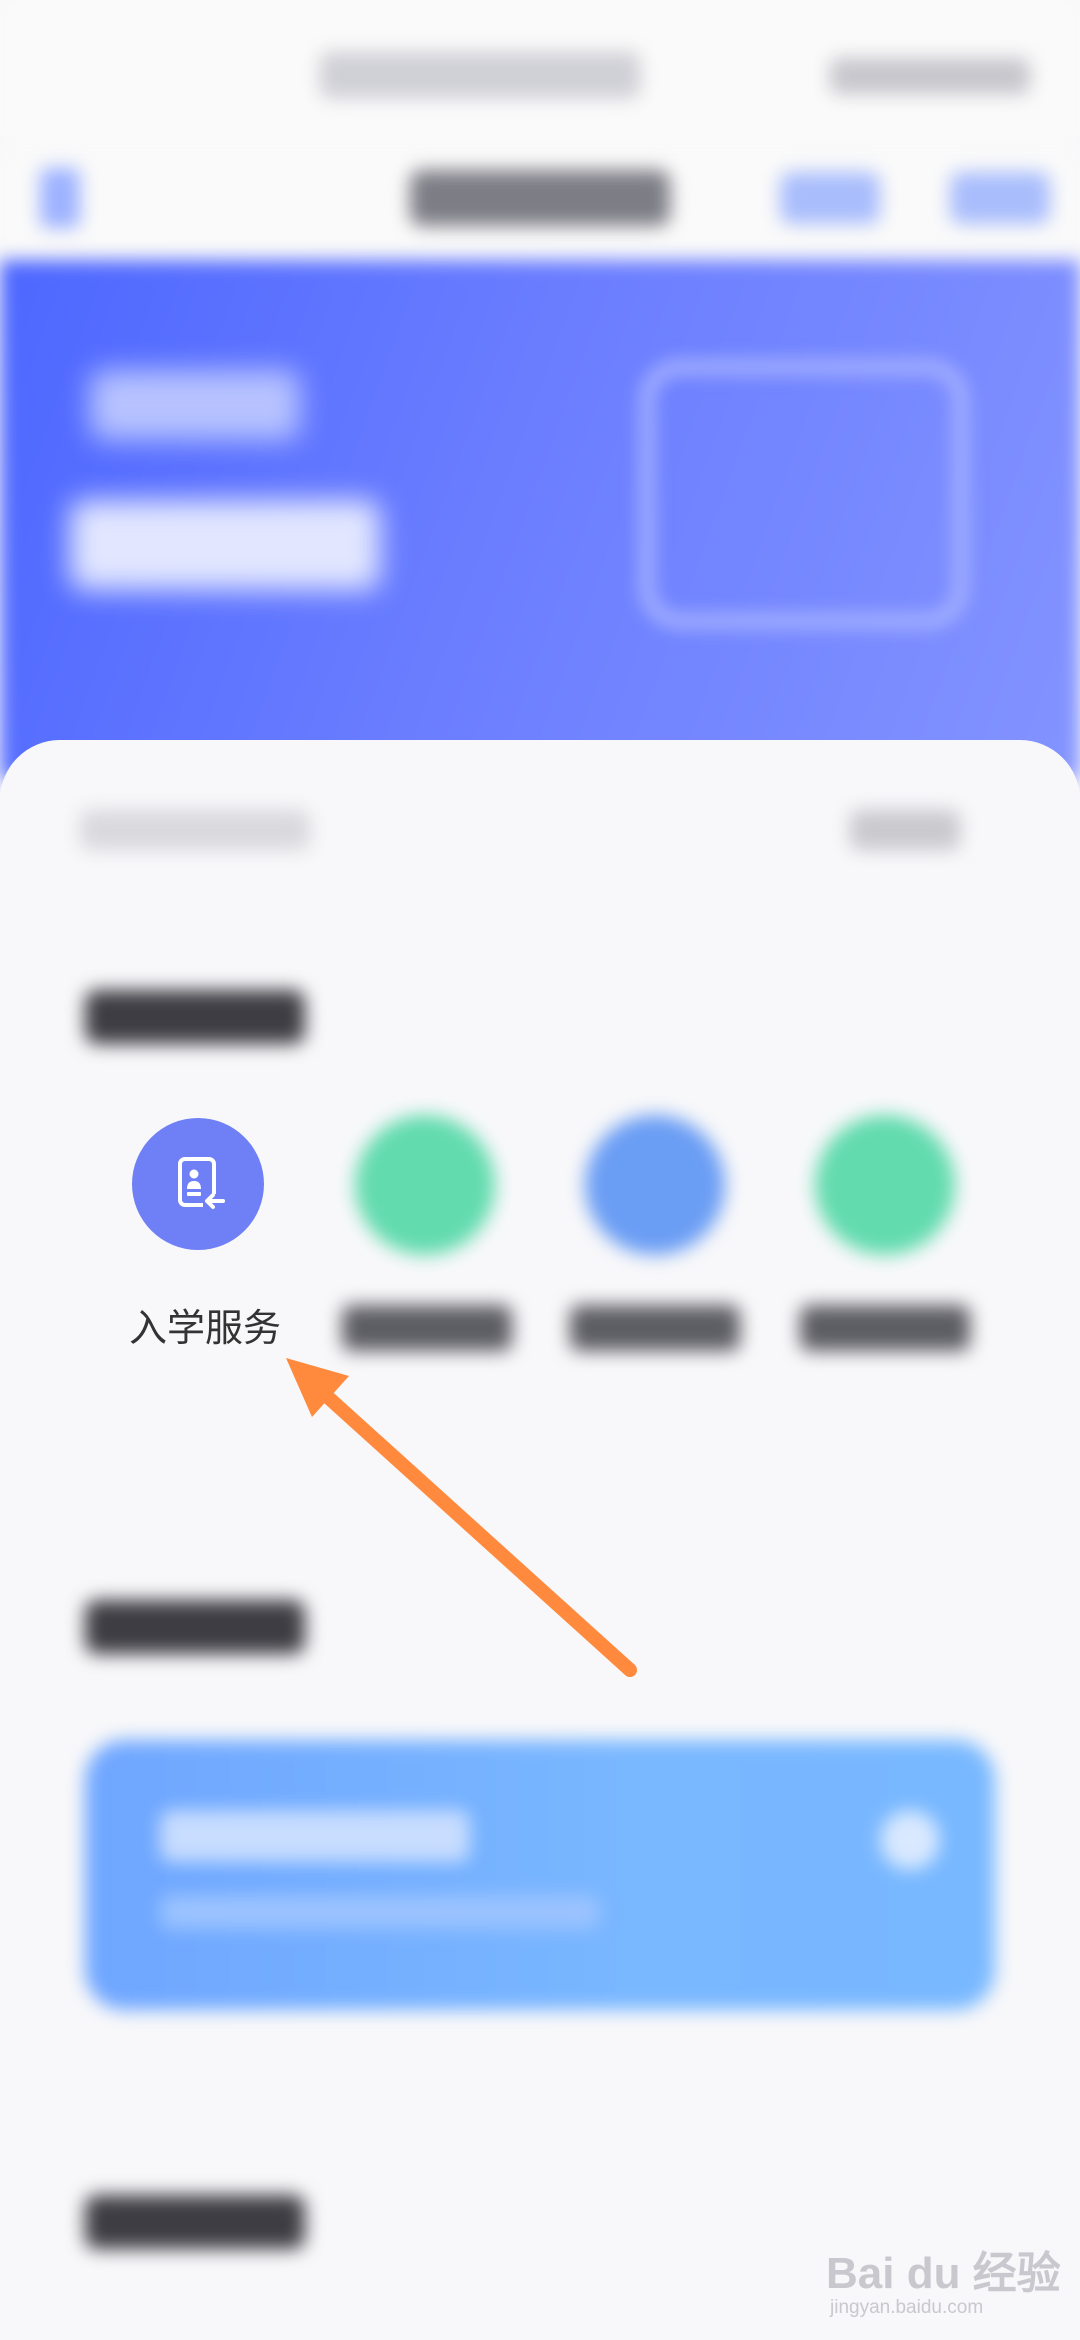 The height and width of the screenshot is (2340, 1080). What do you see at coordinates (907, 2307) in the screenshot?
I see `watermark-url: jingyan.baidu.com` at bounding box center [907, 2307].